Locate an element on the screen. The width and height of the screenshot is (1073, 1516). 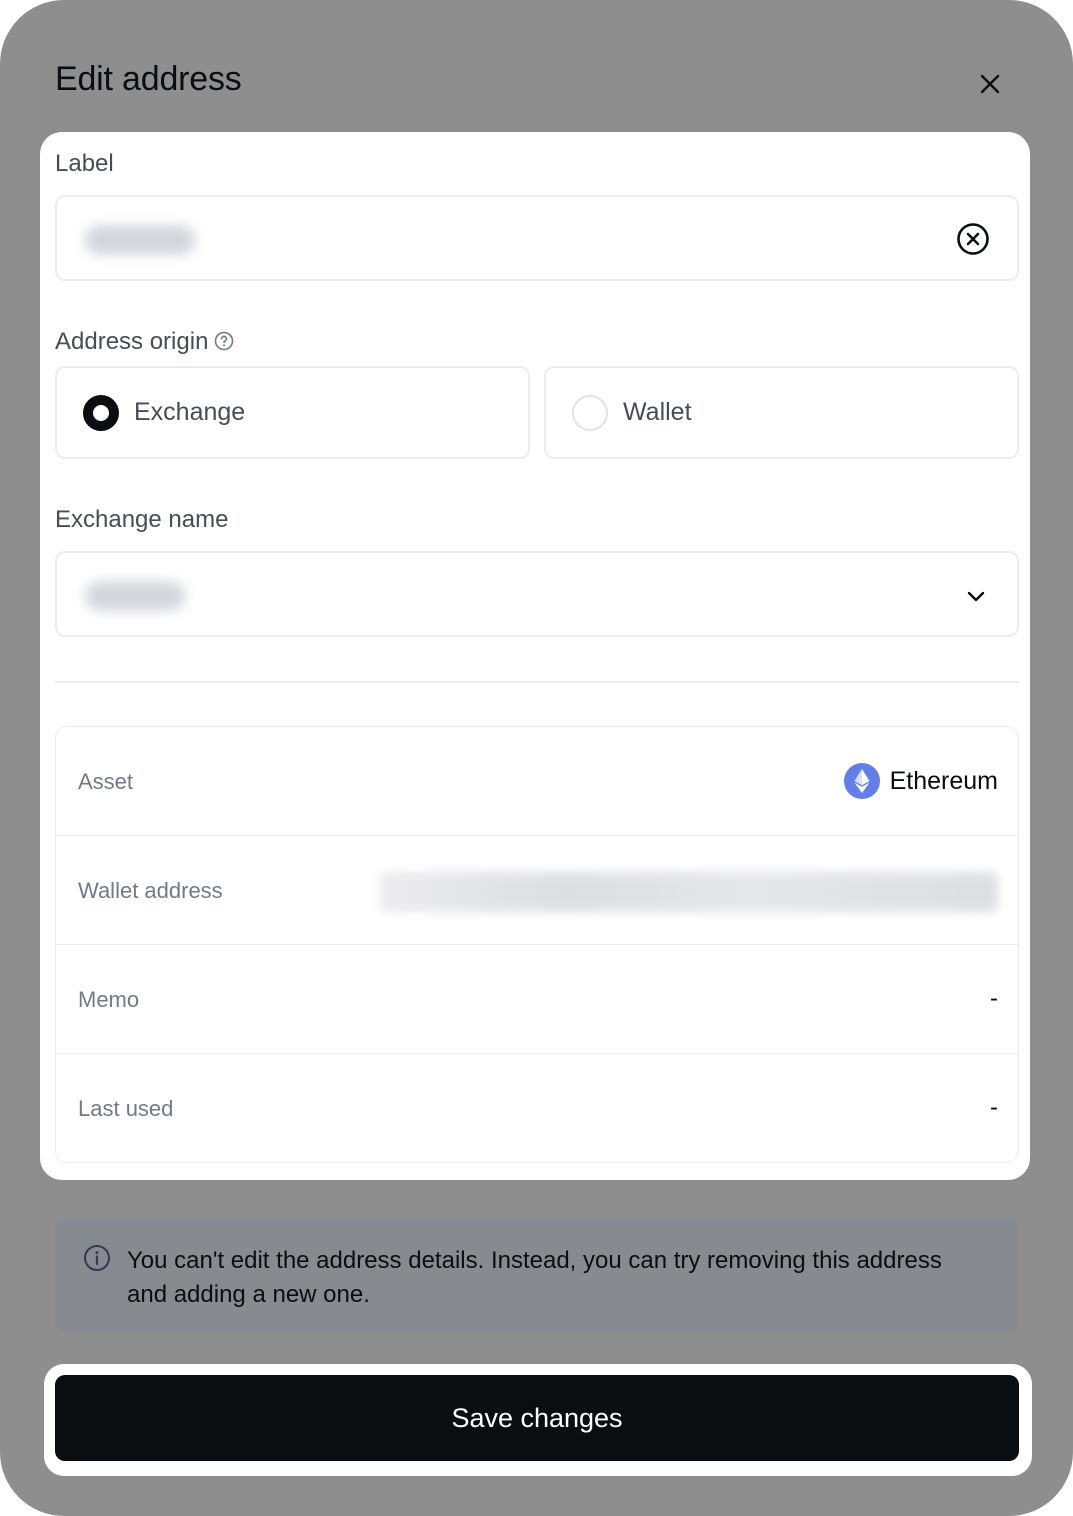
radio-selected is located at coordinates (101, 413).